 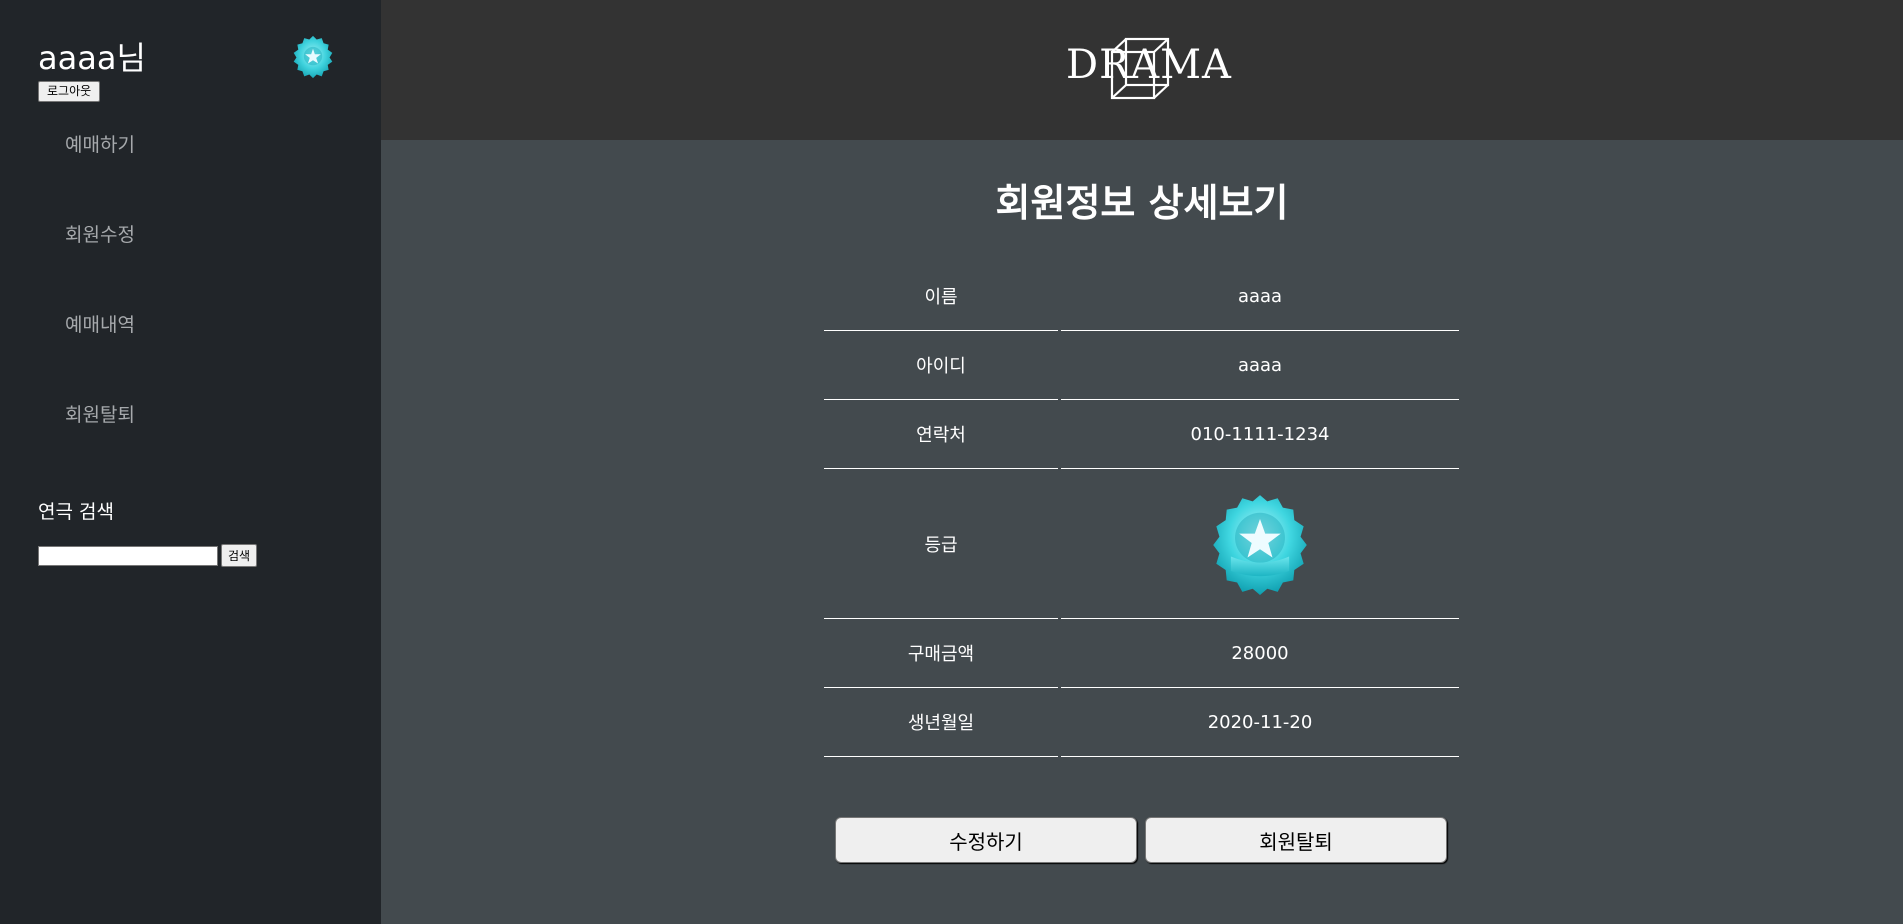 I want to click on search-button: 검색, so click(x=239, y=555).